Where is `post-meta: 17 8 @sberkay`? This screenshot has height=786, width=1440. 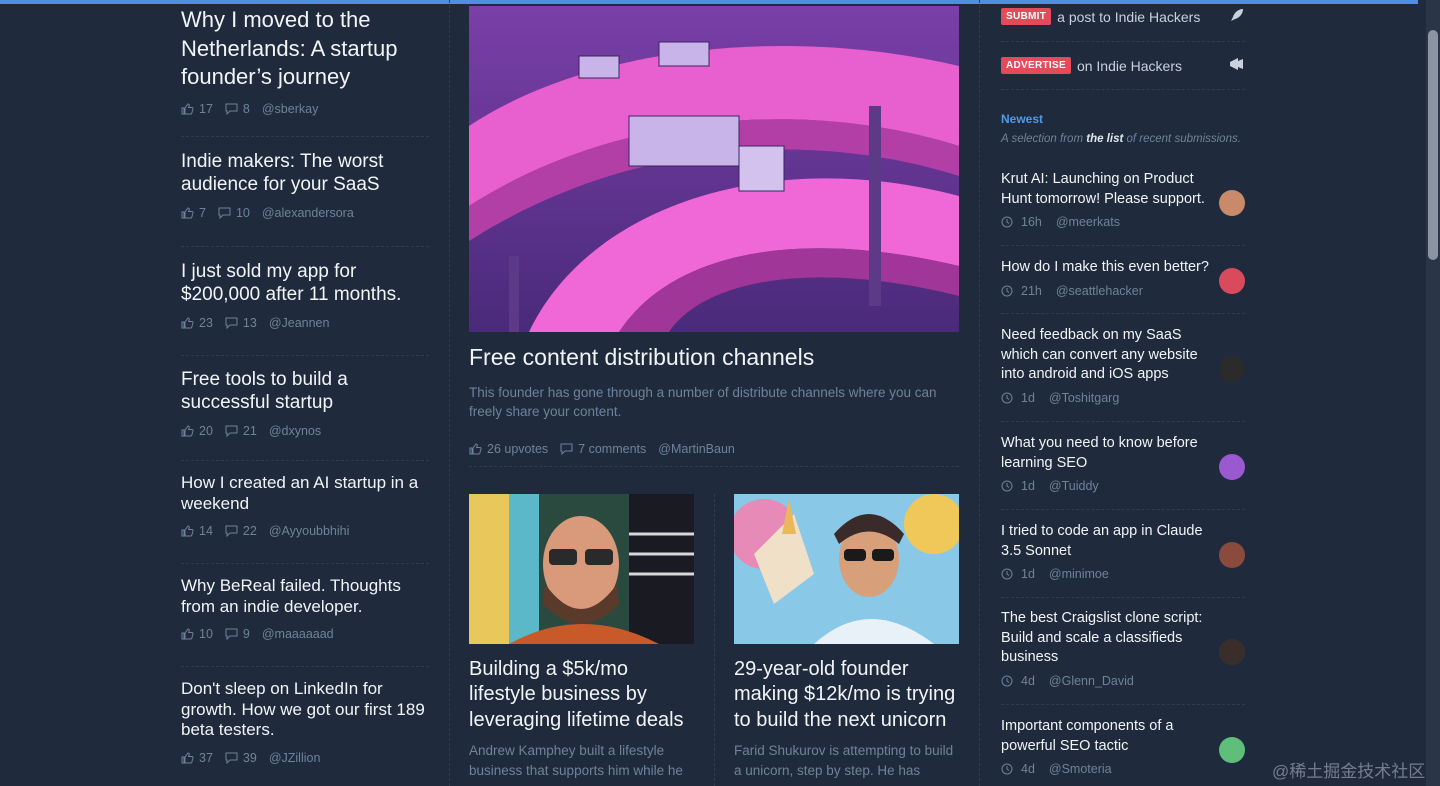
post-meta: 17 8 @sberkay is located at coordinates (306, 109).